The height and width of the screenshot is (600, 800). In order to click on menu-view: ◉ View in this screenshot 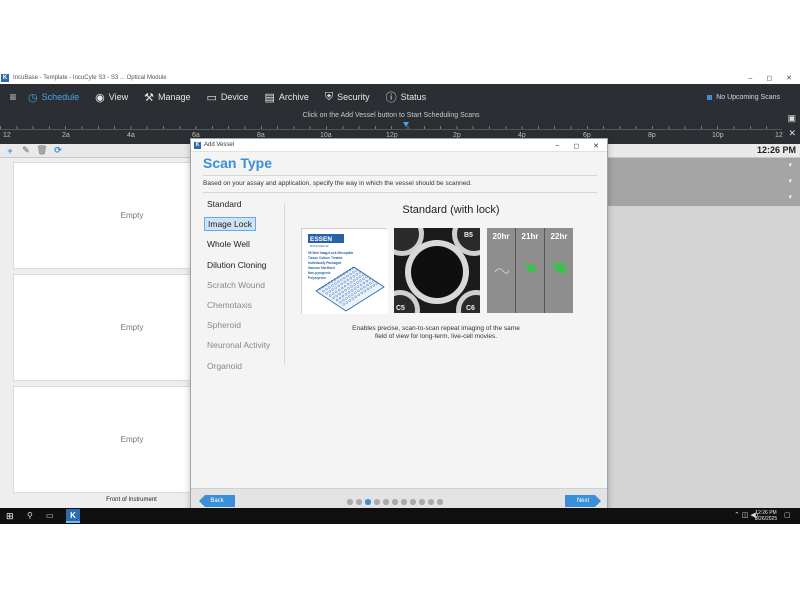, I will do `click(111, 97)`.